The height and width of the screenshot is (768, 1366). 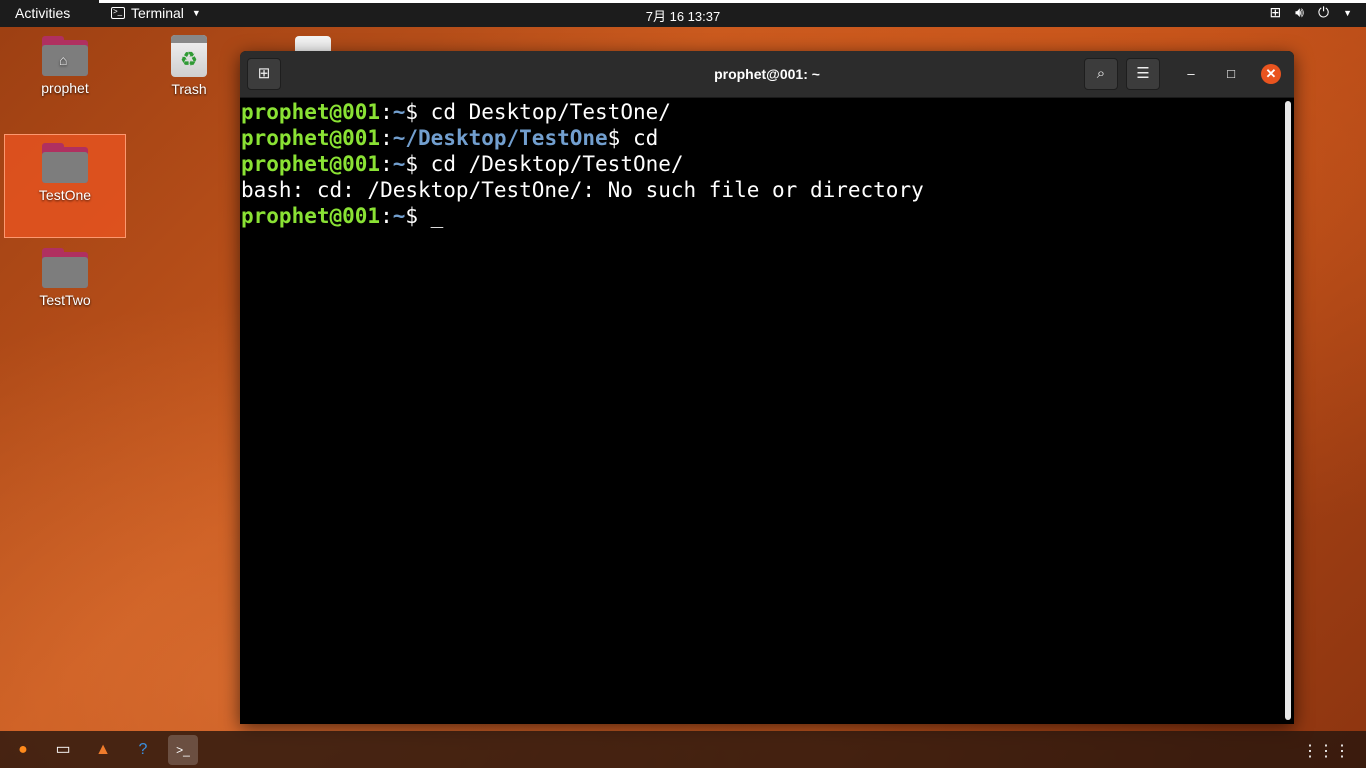 I want to click on trash-icon: ♻, so click(x=189, y=56).